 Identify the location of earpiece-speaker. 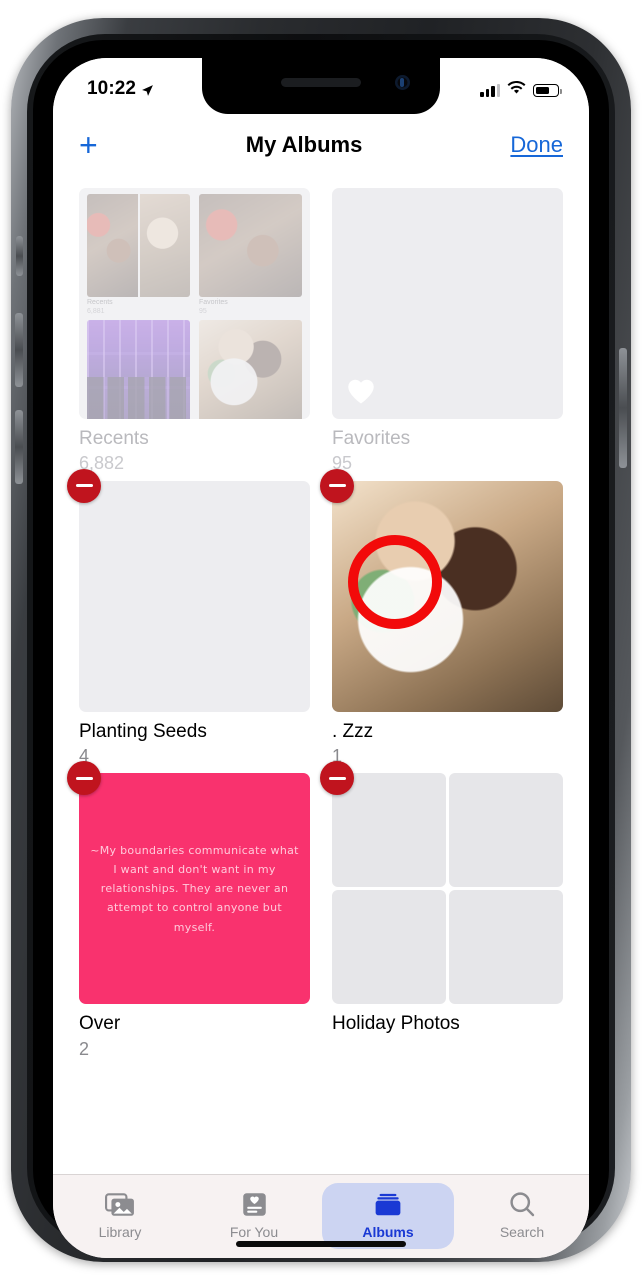
(321, 82).